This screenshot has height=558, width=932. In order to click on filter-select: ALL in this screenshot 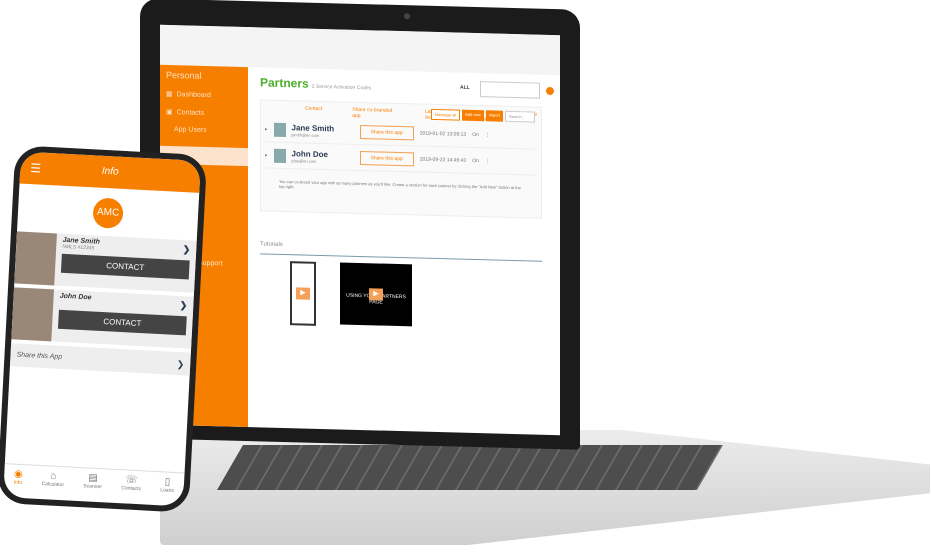, I will do `click(465, 88)`.